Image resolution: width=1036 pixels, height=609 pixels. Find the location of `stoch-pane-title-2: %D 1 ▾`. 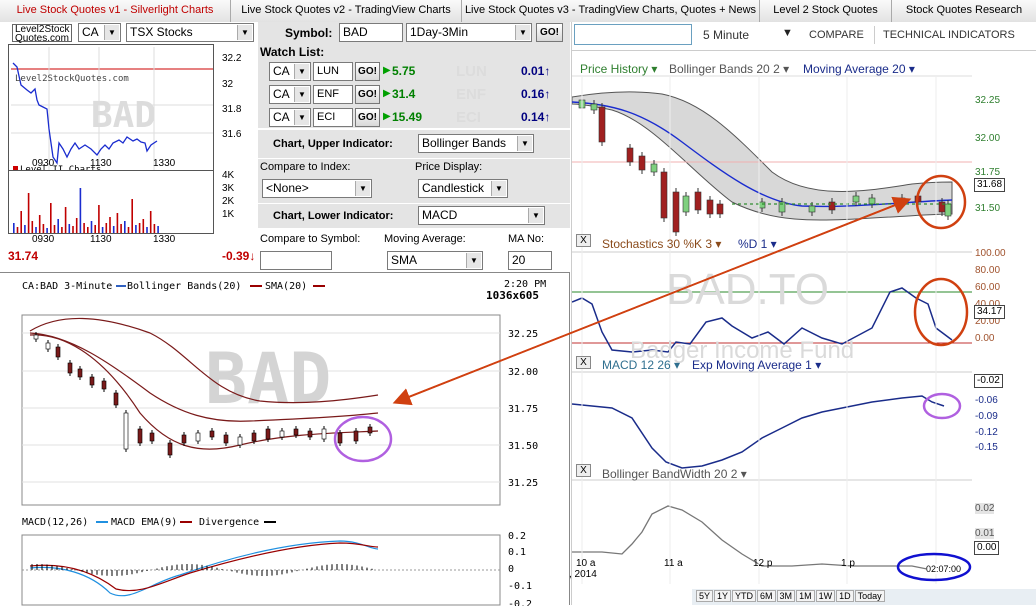

stoch-pane-title-2: %D 1 ▾ is located at coordinates (757, 244).